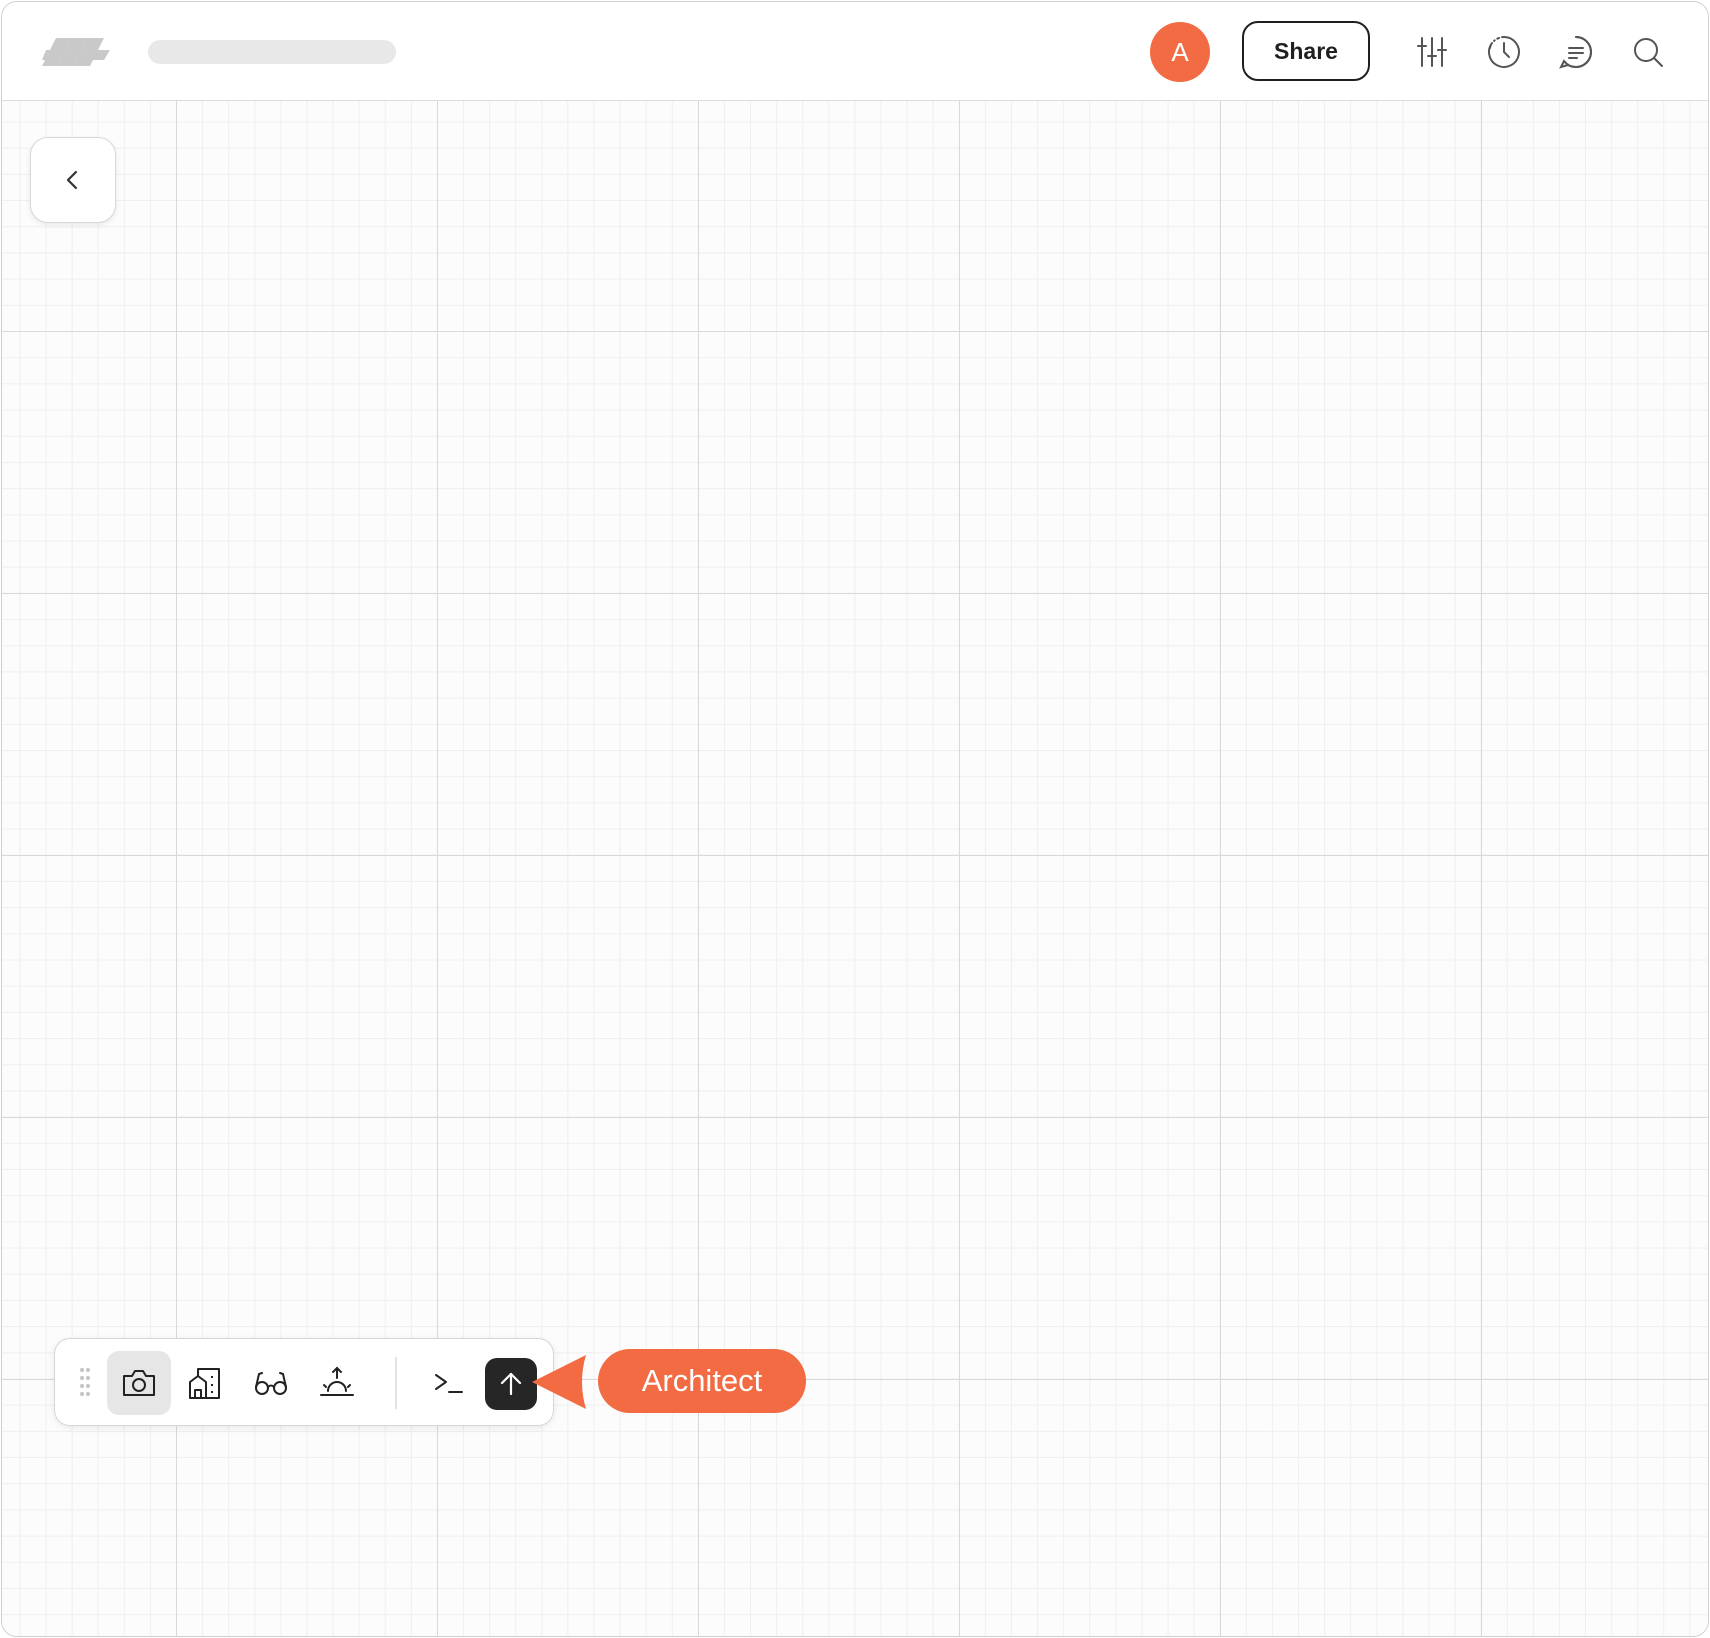 This screenshot has width=1710, height=1638. I want to click on comments-button, so click(1576, 52).